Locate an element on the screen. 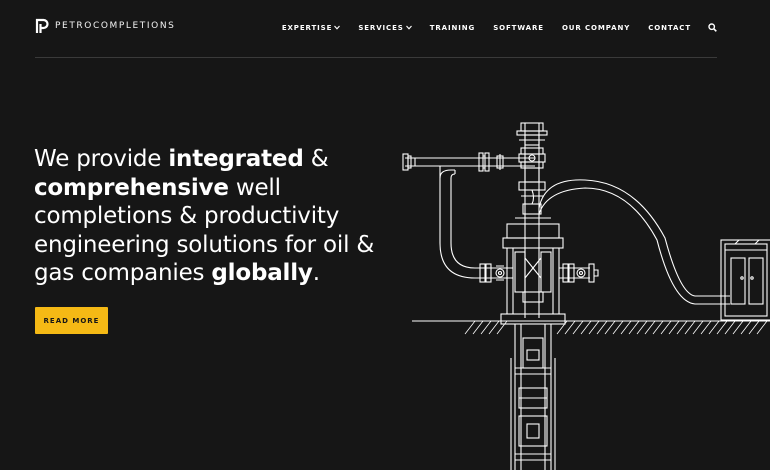  hero-text-part-bold: globally is located at coordinates (262, 273).